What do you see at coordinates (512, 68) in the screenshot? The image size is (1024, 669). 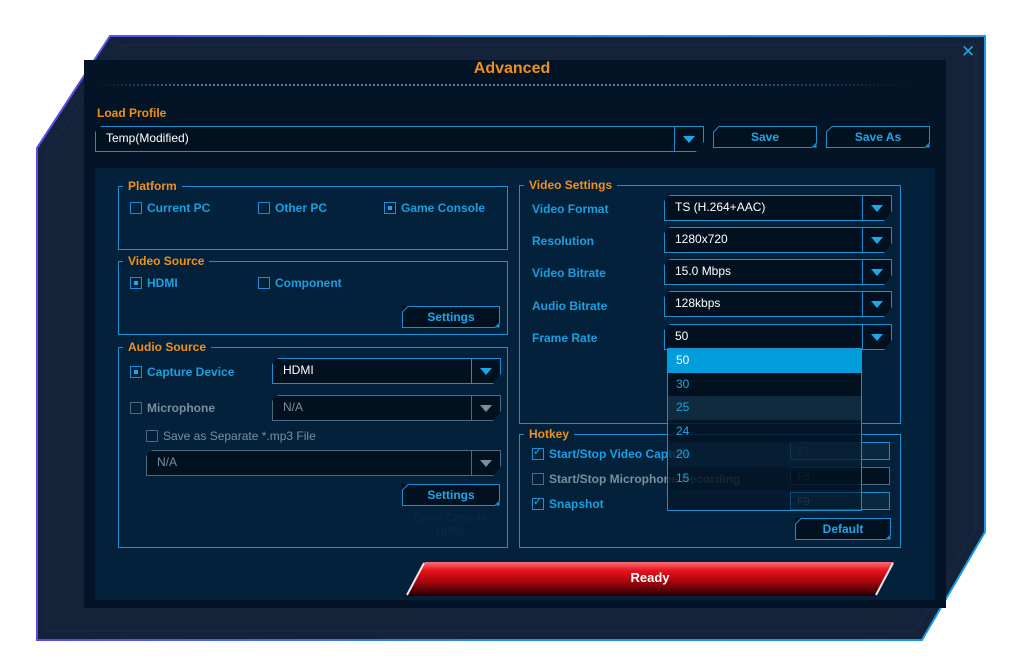 I see `window-title: Advanced` at bounding box center [512, 68].